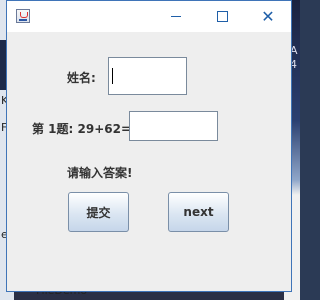  What do you see at coordinates (173, 126) in the screenshot?
I see `answer-input` at bounding box center [173, 126].